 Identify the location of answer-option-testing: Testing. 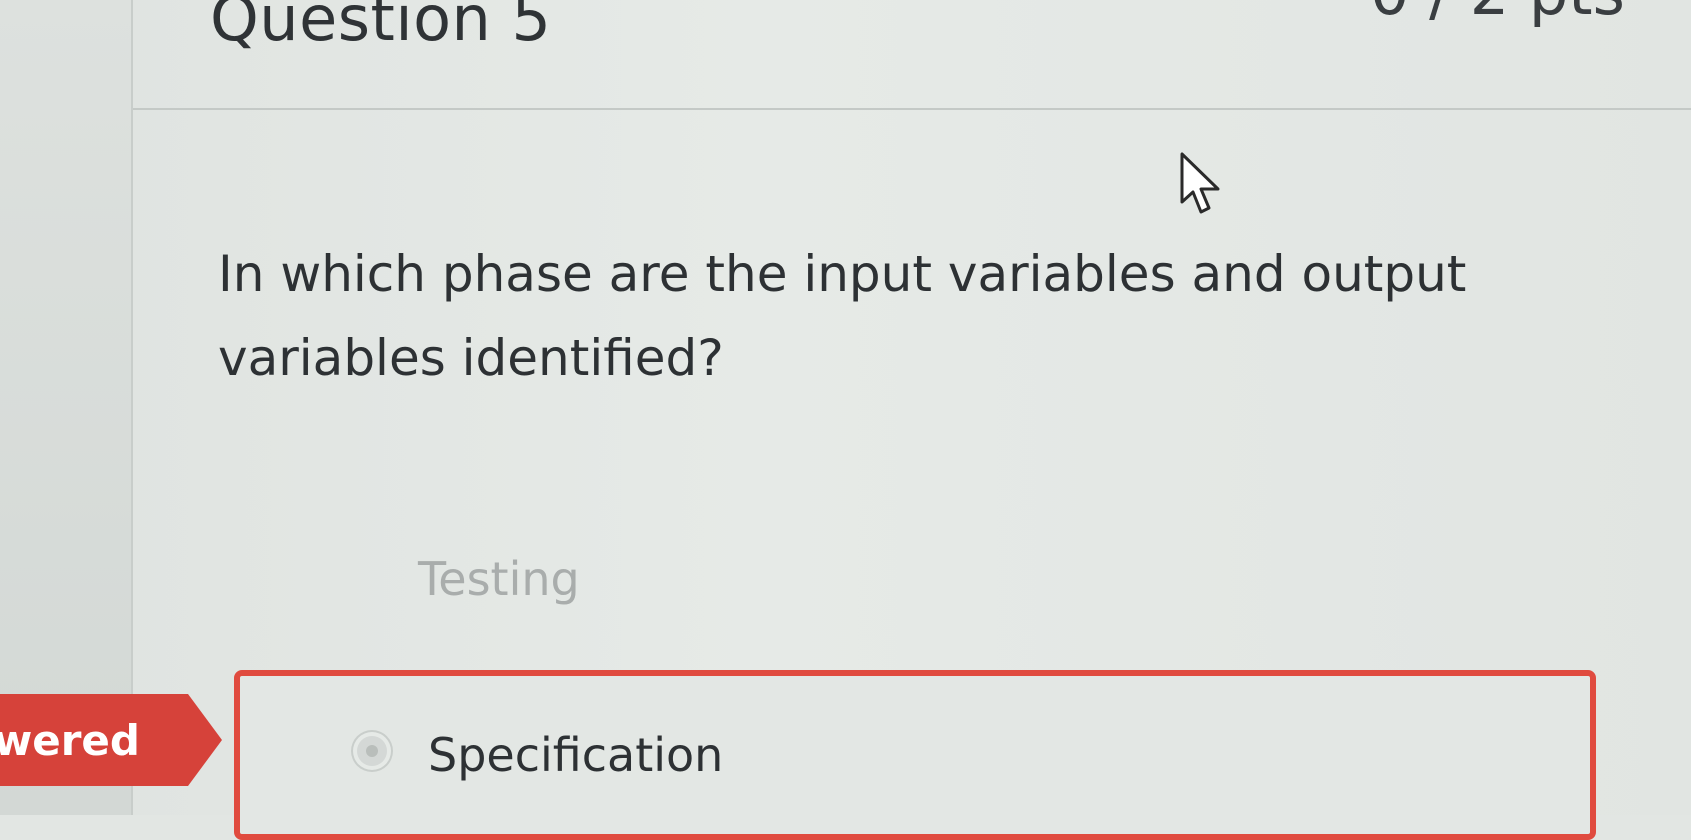
(499, 579).